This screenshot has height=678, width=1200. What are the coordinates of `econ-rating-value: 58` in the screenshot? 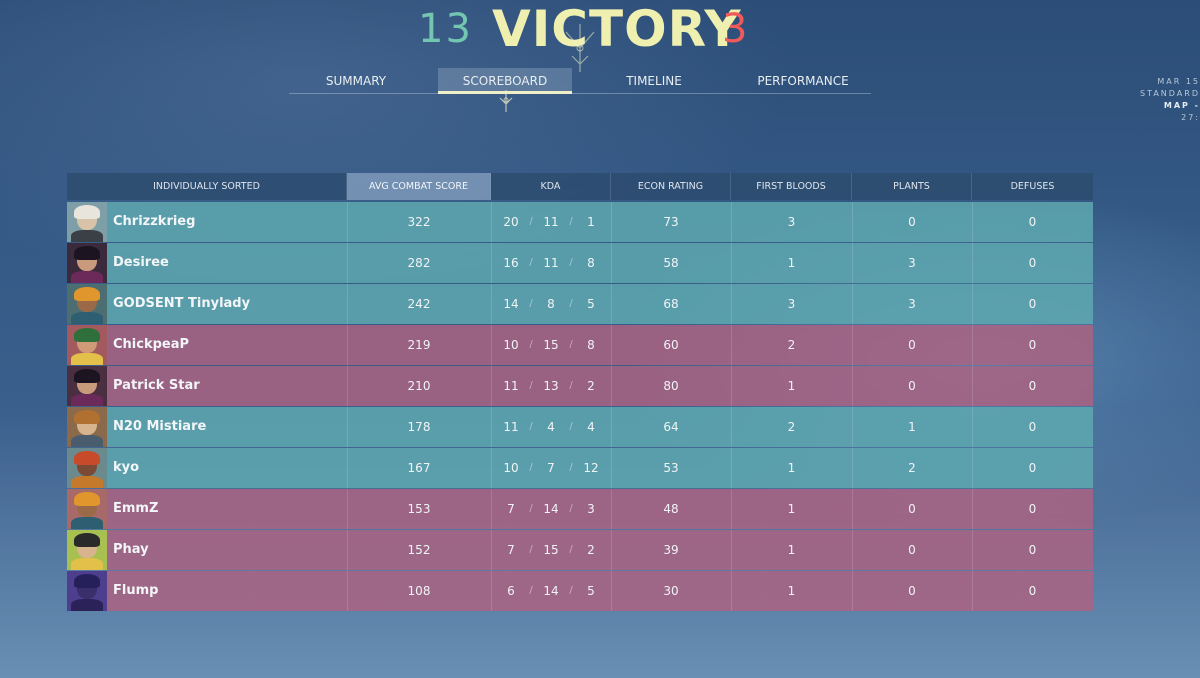 It's located at (671, 263).